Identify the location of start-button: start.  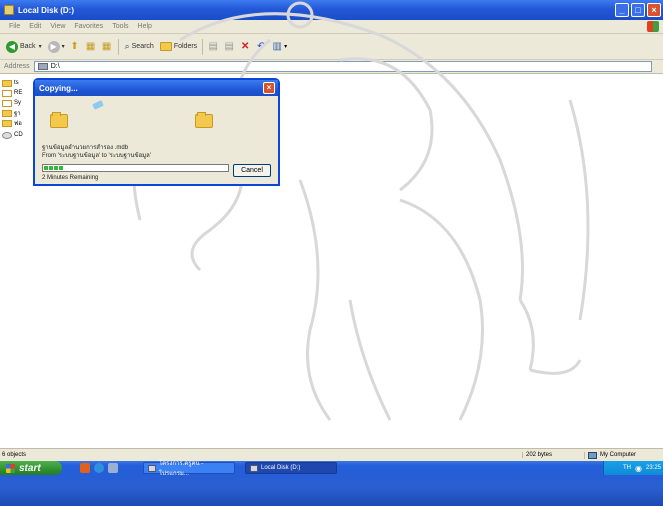
(31, 468).